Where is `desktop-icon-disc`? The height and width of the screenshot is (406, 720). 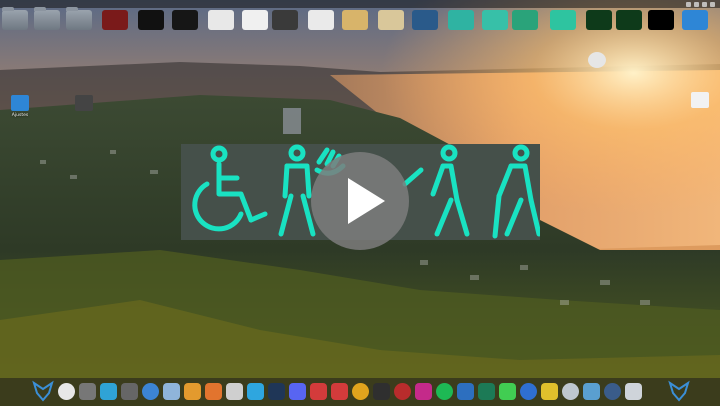
desktop-icon-disc is located at coordinates (597, 61).